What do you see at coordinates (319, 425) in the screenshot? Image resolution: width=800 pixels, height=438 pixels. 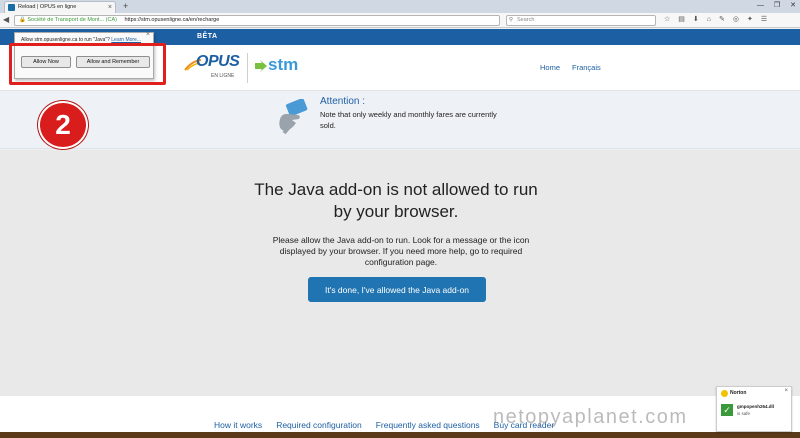 I see `footer-link-required-configuration: Required configuration` at bounding box center [319, 425].